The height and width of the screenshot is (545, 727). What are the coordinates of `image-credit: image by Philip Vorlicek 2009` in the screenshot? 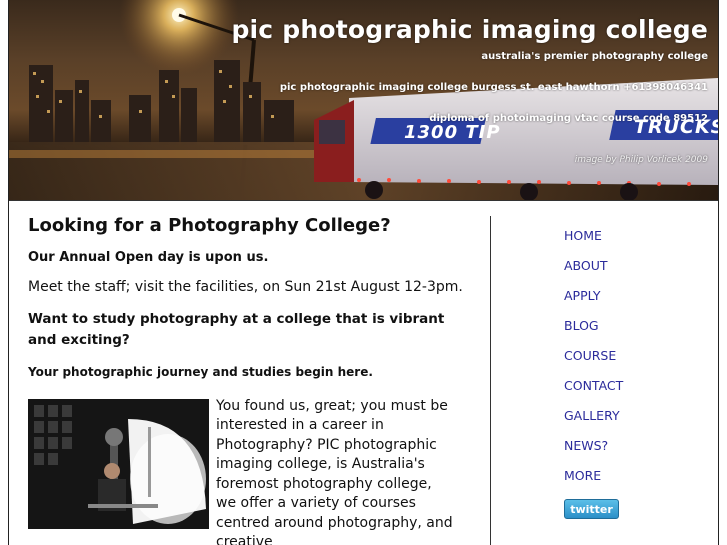 It's located at (641, 160).